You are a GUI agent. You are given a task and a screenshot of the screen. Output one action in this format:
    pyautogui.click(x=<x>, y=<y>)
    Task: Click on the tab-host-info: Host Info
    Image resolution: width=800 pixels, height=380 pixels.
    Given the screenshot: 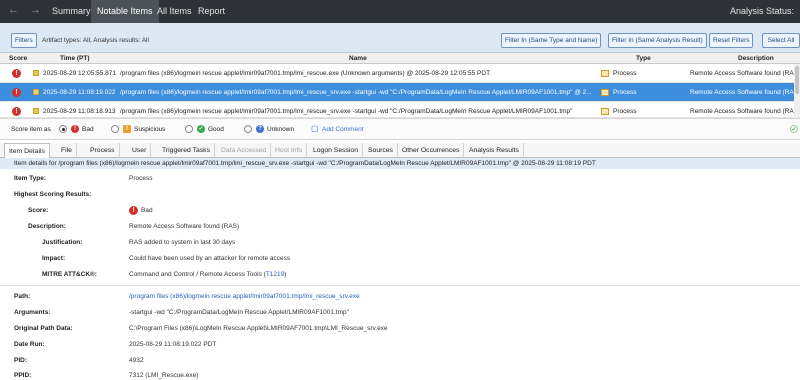 What is the action you would take?
    pyautogui.click(x=289, y=150)
    